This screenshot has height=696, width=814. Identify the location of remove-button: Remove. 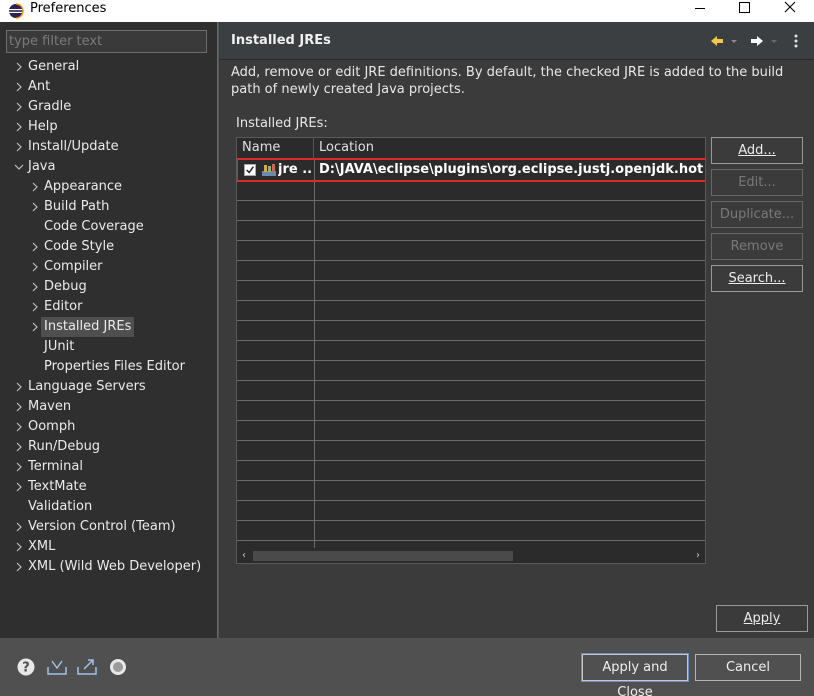
(757, 246).